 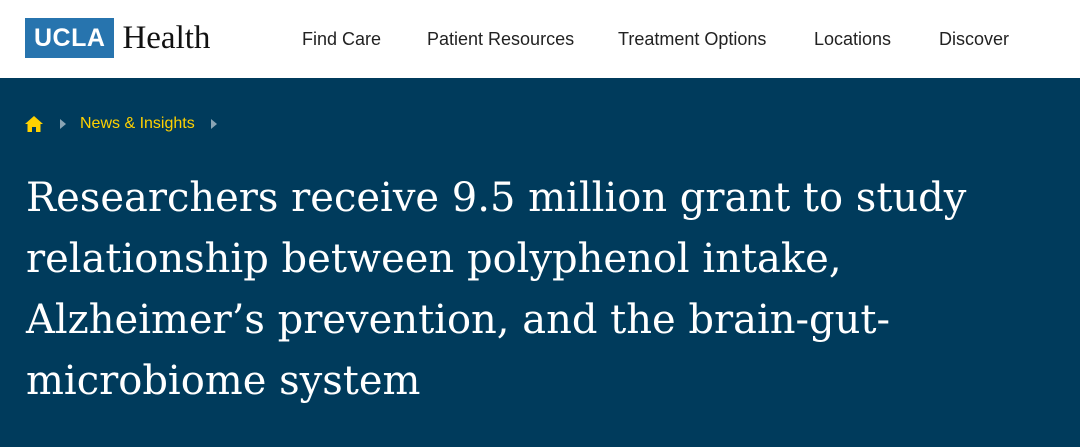 What do you see at coordinates (974, 39) in the screenshot?
I see `nav-discover: Discover` at bounding box center [974, 39].